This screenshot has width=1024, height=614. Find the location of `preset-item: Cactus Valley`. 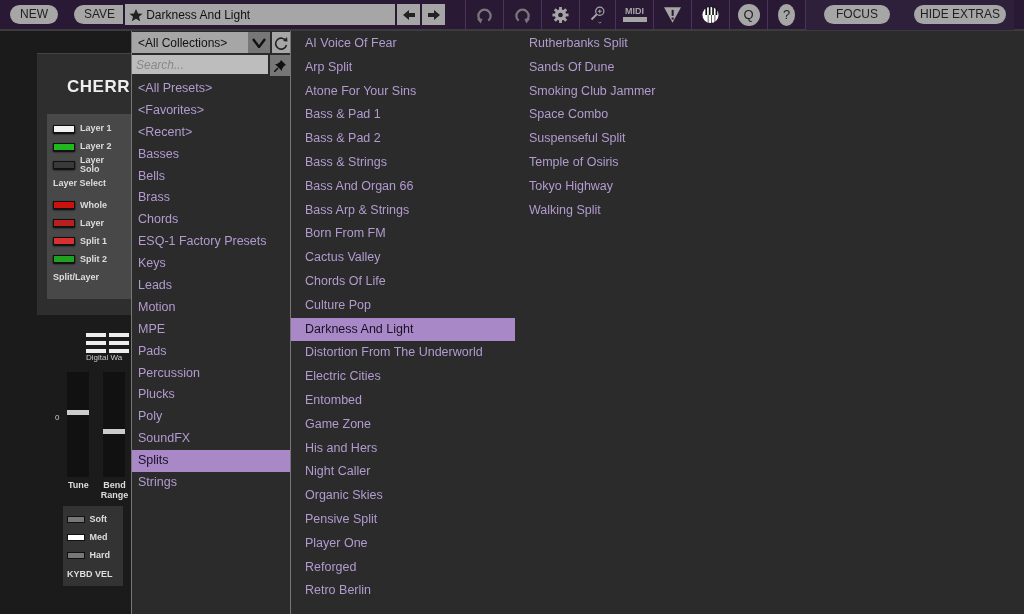

preset-item: Cactus Valley is located at coordinates (403, 258).